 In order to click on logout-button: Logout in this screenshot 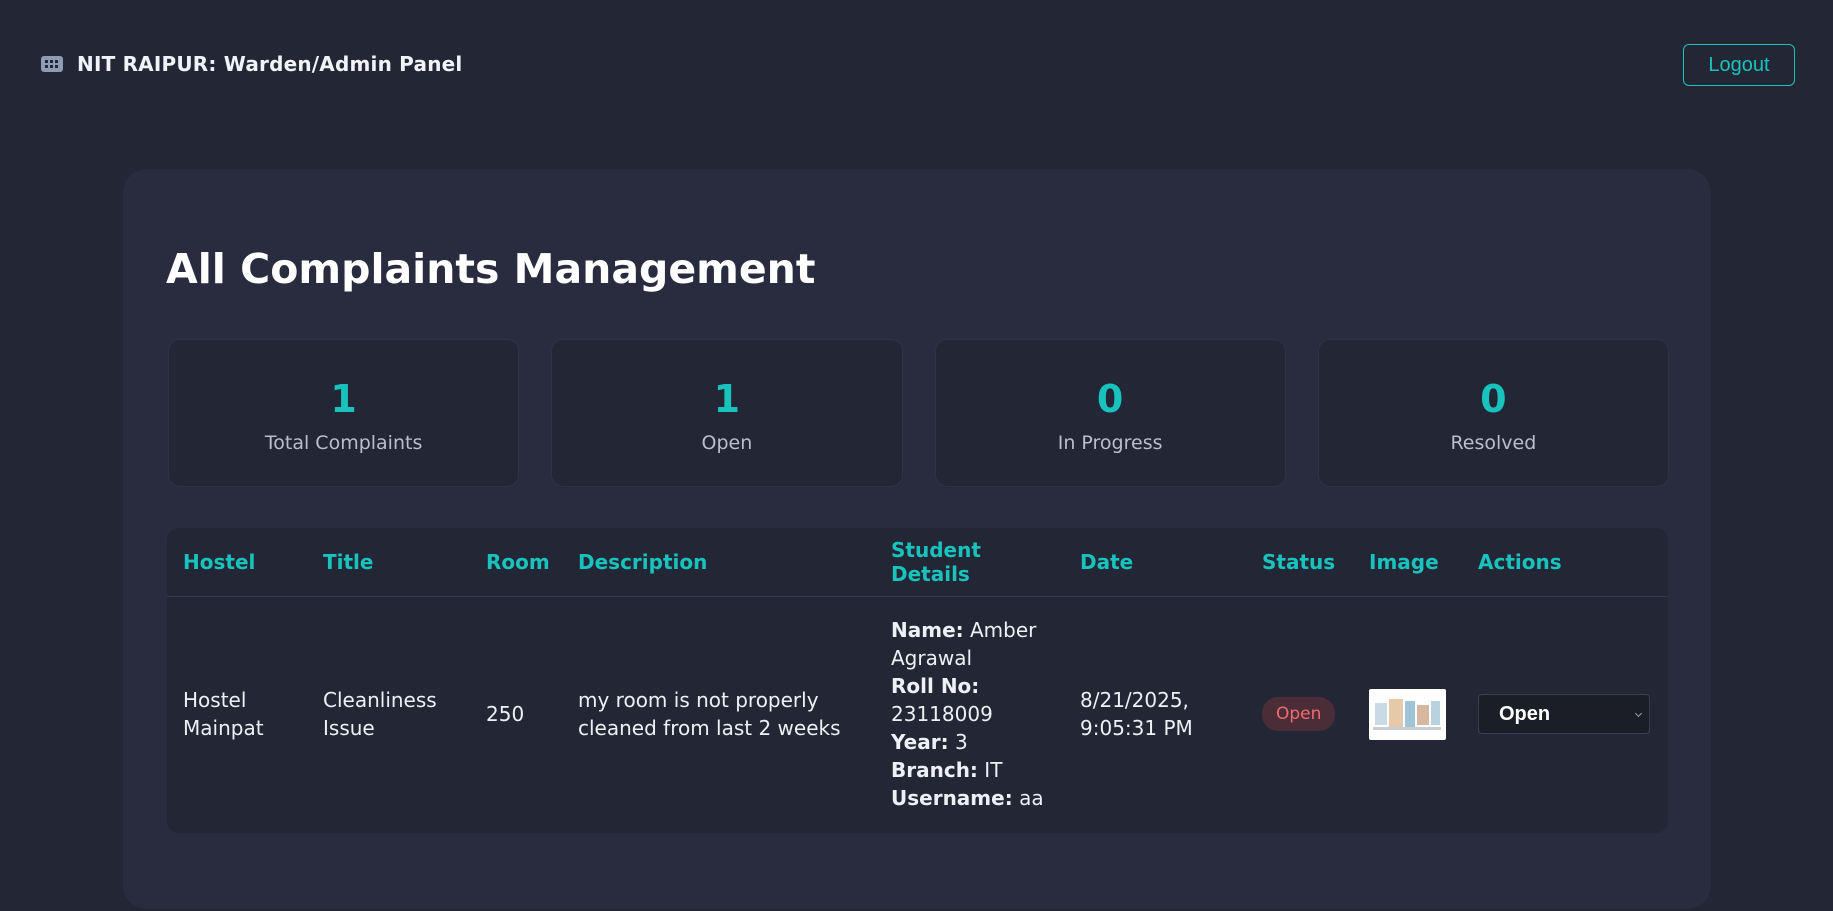, I will do `click(1739, 65)`.